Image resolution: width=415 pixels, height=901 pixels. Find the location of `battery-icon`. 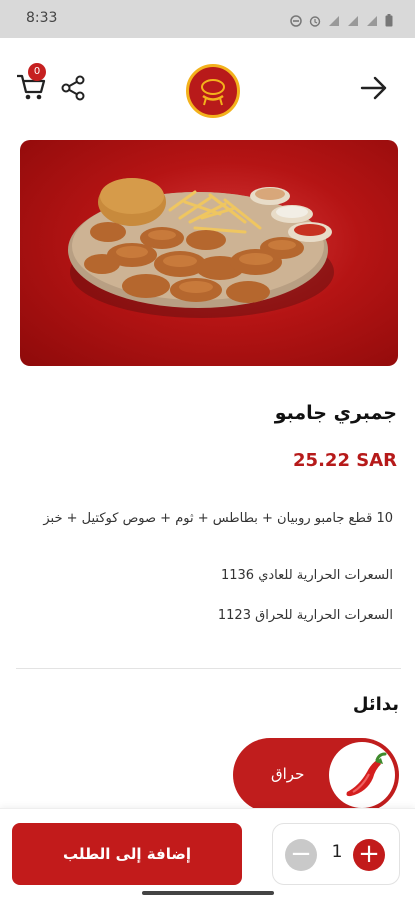

battery-icon is located at coordinates (389, 21).